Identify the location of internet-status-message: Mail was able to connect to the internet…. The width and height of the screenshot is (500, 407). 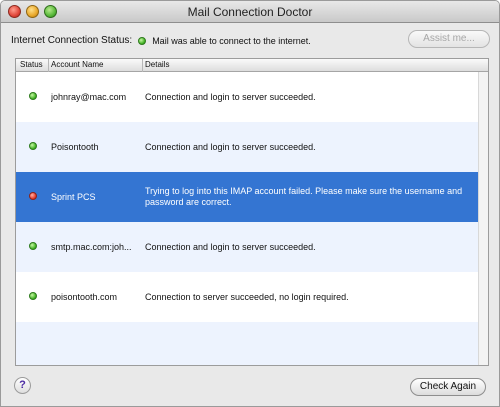
(231, 40).